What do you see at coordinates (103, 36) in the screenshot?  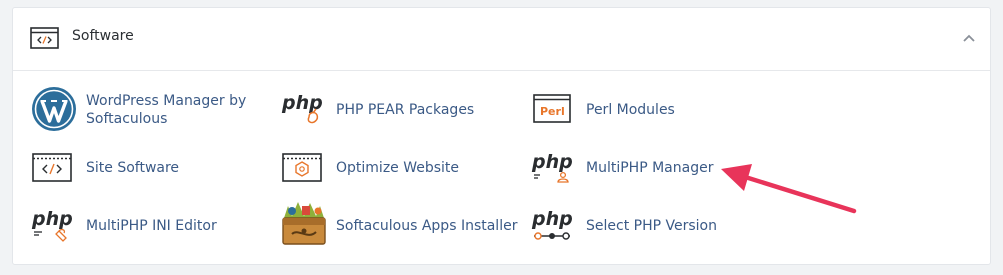 I see `section-title: Software` at bounding box center [103, 36].